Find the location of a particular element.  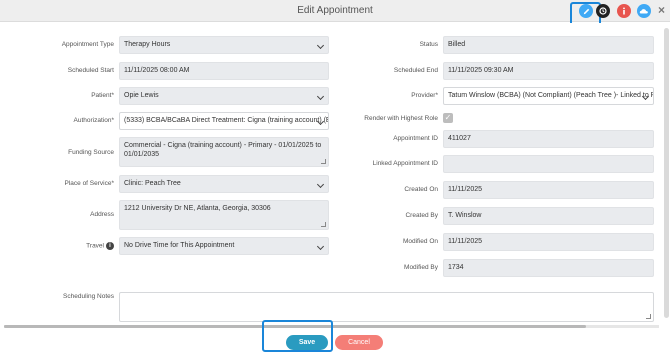

render-highest-role-label: Render with Highest Role is located at coordinates (401, 118).